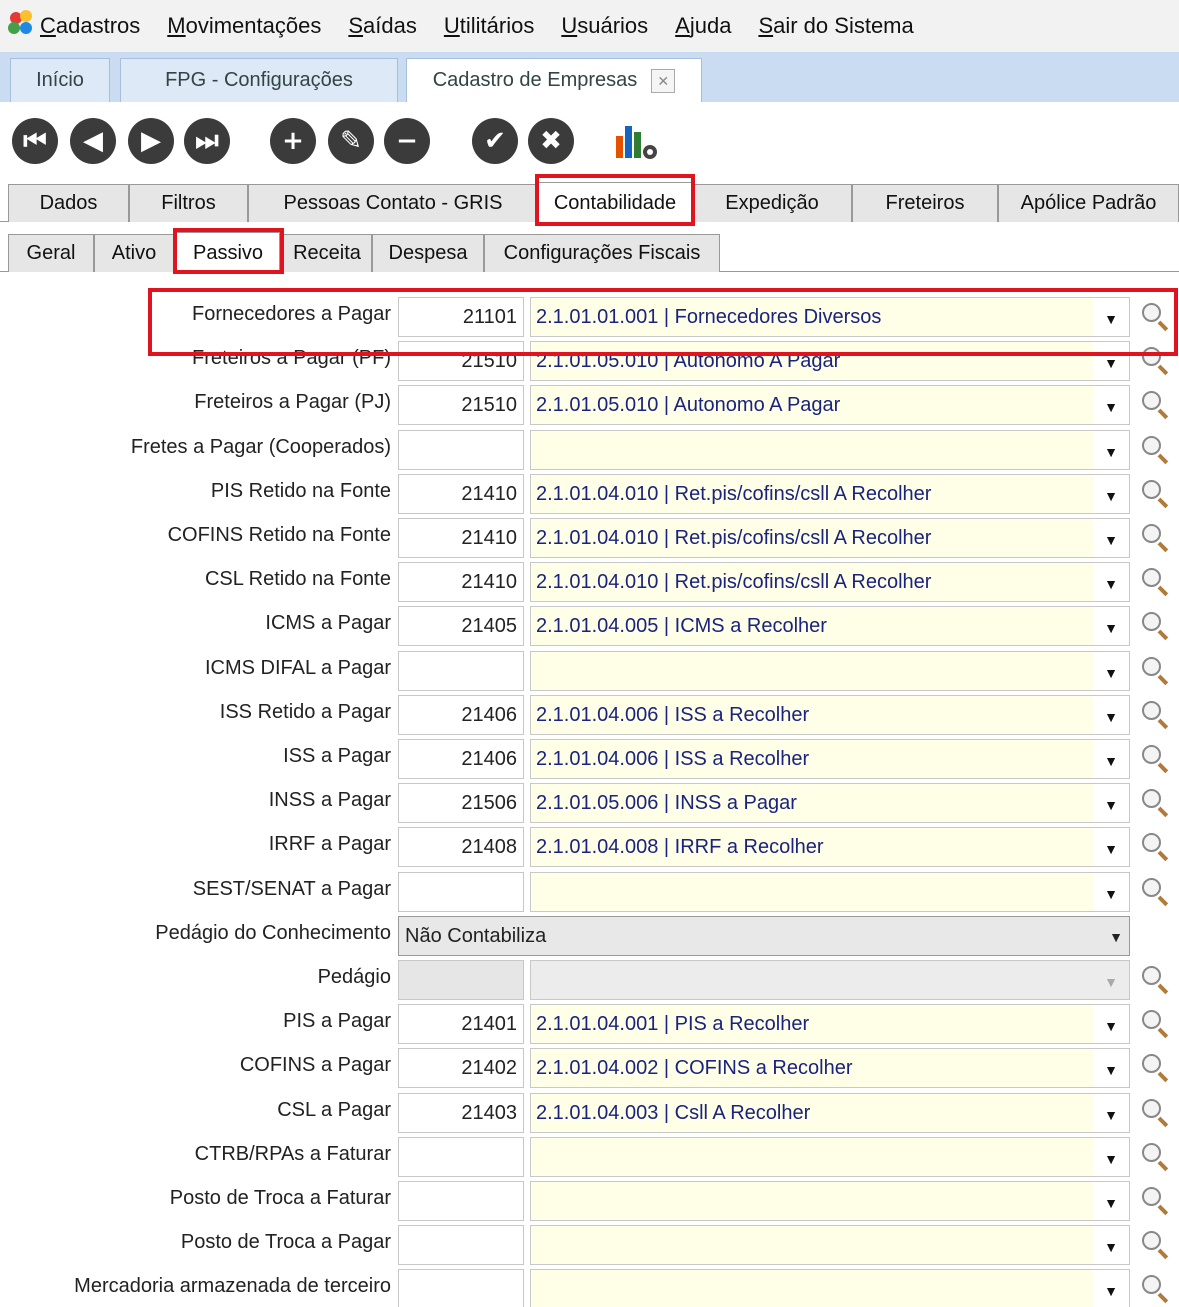  What do you see at coordinates (259, 80) in the screenshot?
I see `window-tab-fpg-configuracoes: FPG - Configurações` at bounding box center [259, 80].